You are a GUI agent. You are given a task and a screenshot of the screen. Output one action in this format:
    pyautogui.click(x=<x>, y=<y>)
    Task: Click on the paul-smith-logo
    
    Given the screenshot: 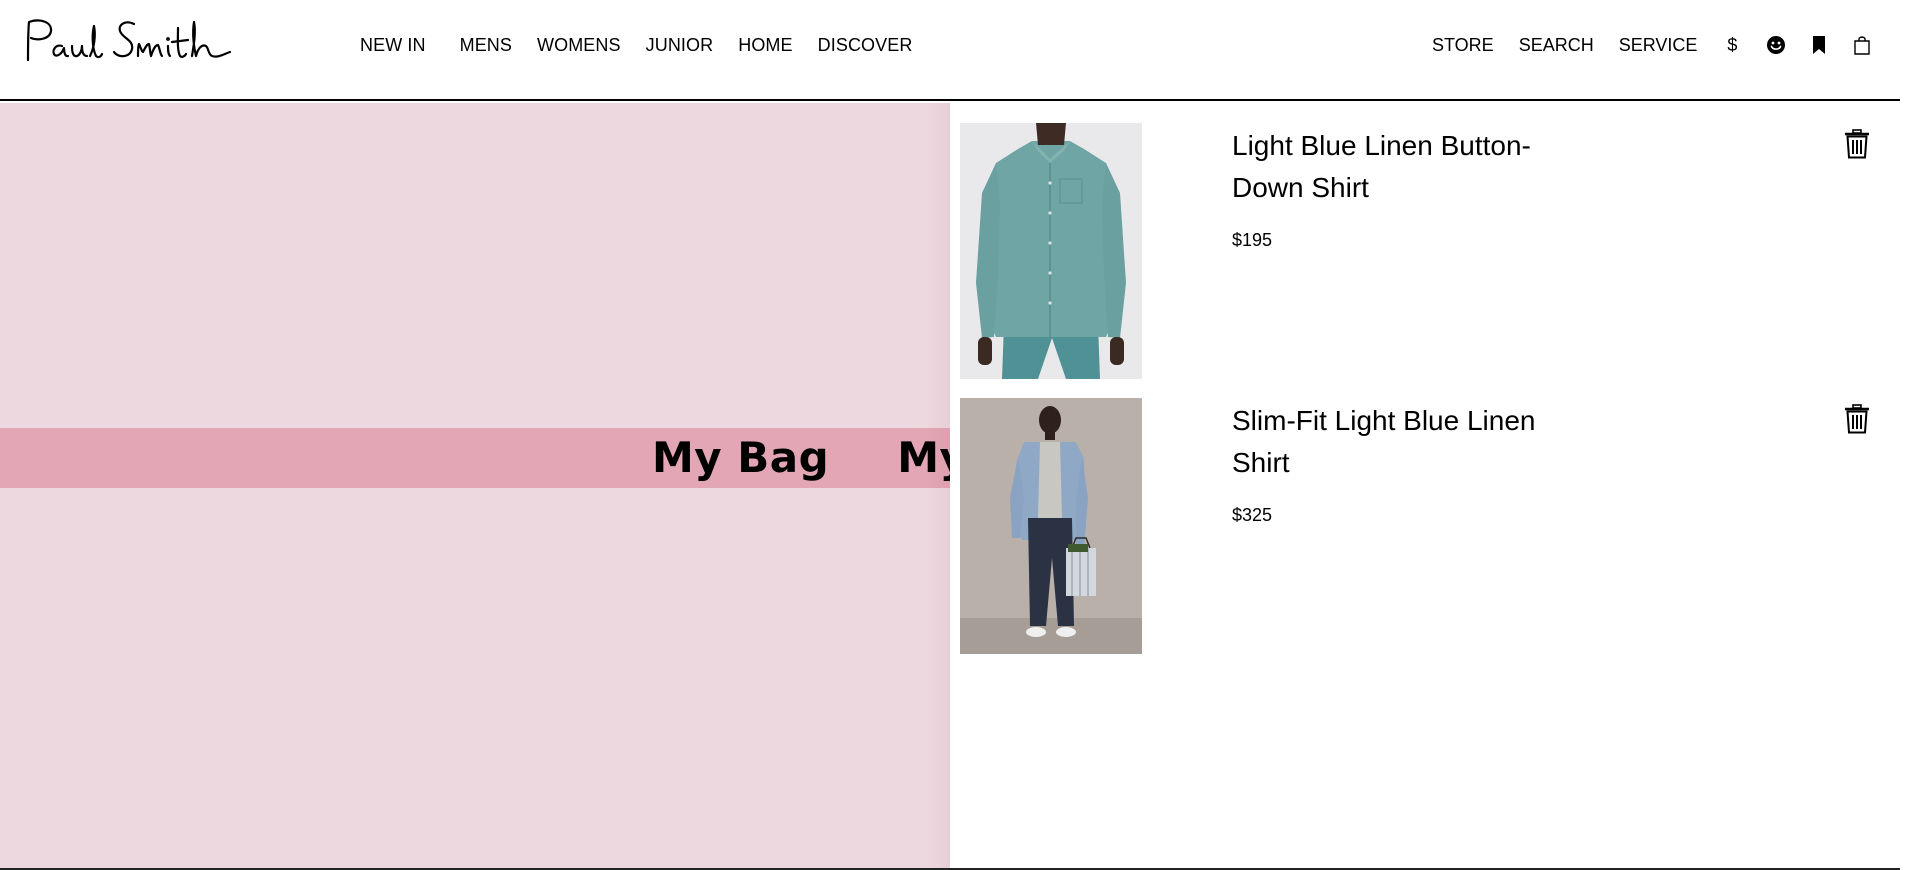 What is the action you would take?
    pyautogui.click(x=130, y=40)
    